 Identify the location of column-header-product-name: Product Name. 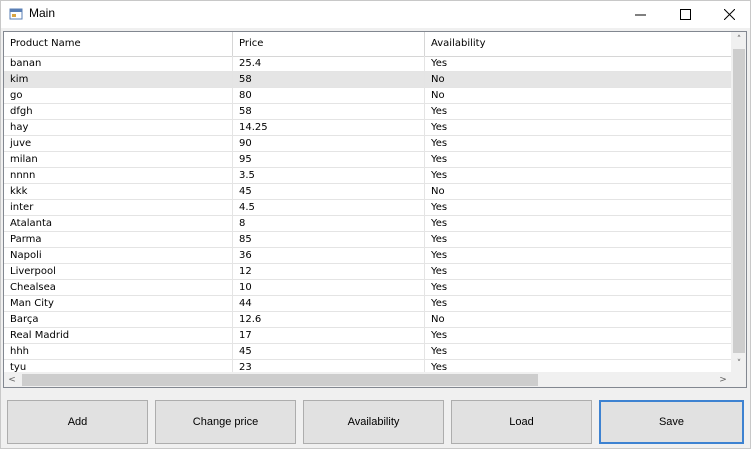
(118, 44).